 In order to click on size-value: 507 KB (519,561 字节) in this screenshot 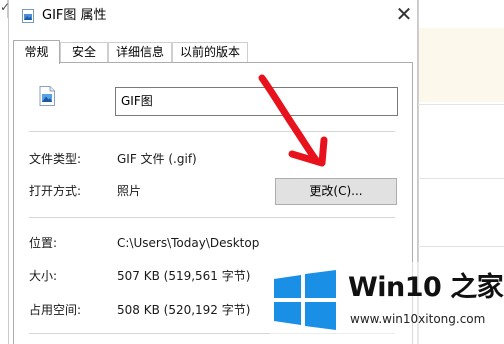, I will do `click(184, 276)`.